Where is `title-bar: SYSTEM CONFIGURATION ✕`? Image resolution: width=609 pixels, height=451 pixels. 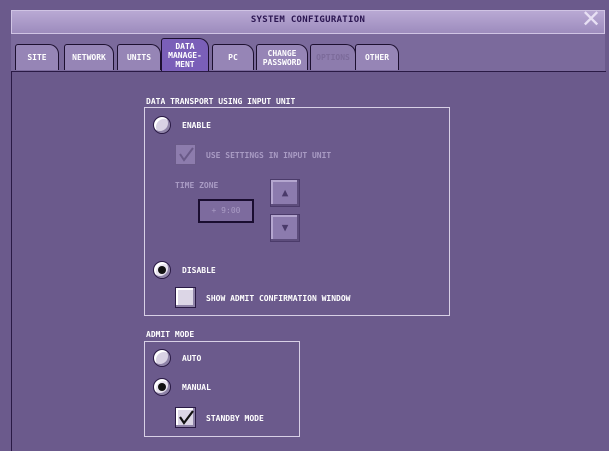
title-bar: SYSTEM CONFIGURATION ✕ is located at coordinates (308, 20).